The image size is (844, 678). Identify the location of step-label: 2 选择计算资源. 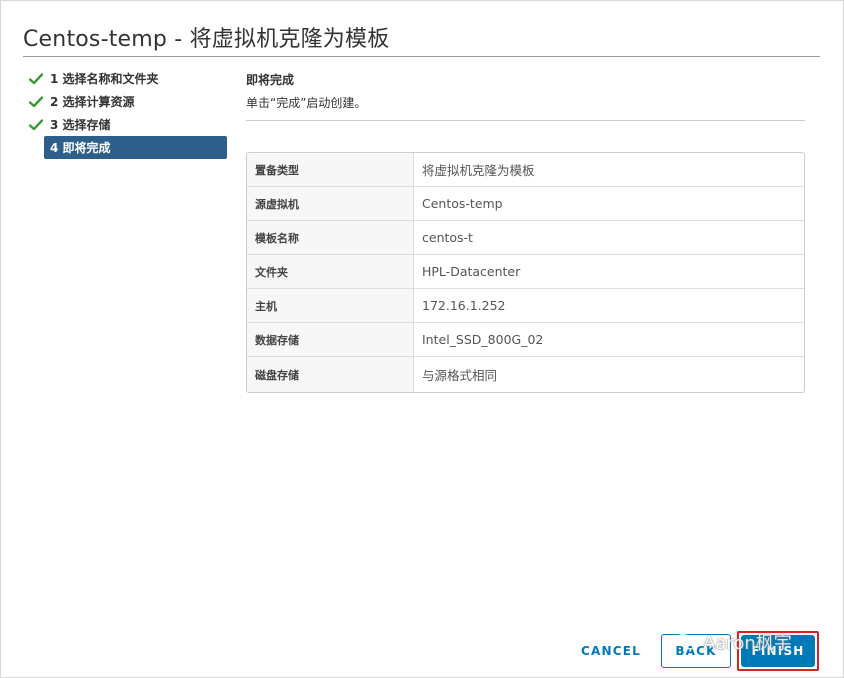
(92, 102).